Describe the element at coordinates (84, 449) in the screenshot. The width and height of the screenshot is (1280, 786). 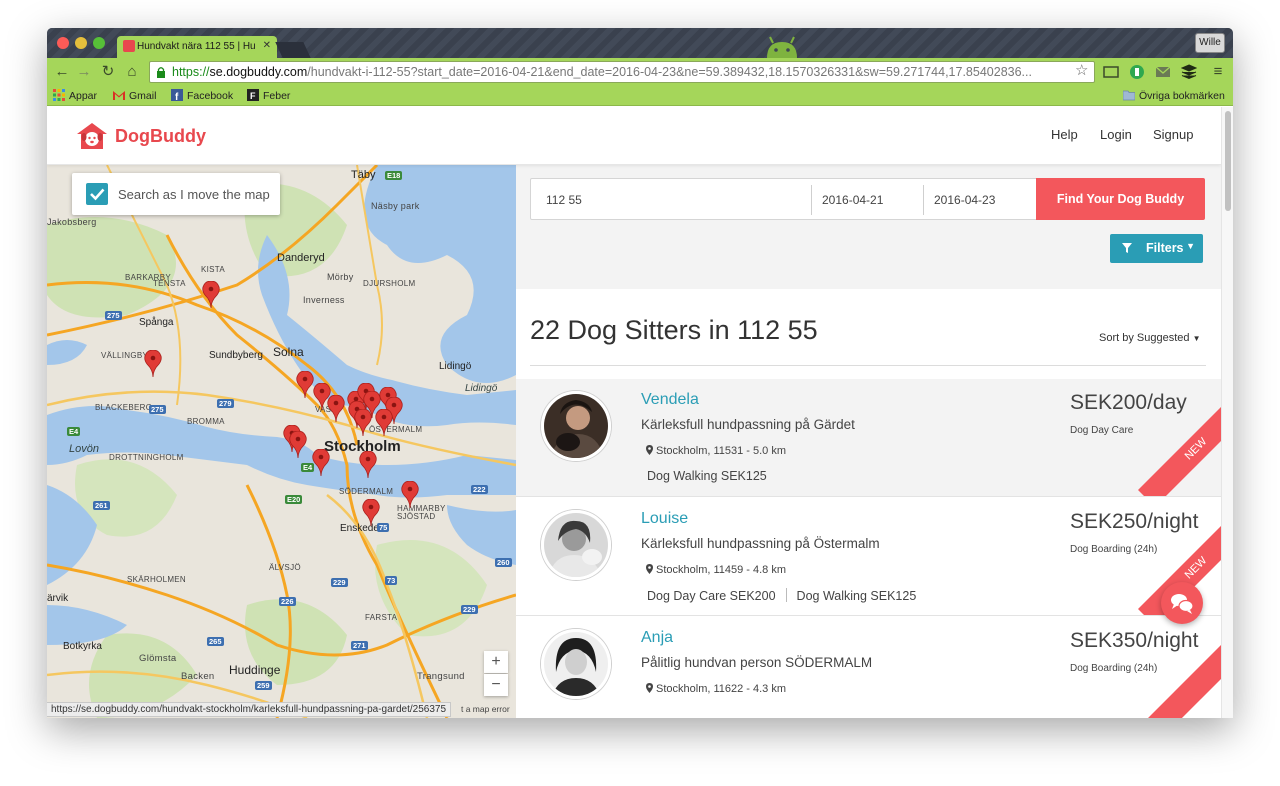
I see `map-label: Lovön` at that location.